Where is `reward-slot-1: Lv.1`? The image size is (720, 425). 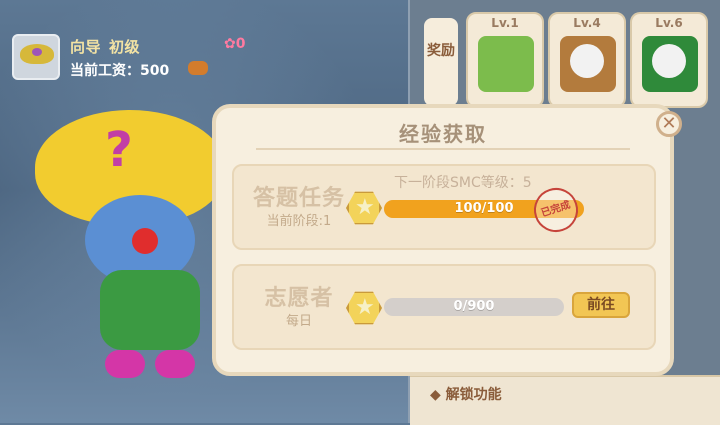
reward-slot-1: Lv.1 is located at coordinates (505, 60).